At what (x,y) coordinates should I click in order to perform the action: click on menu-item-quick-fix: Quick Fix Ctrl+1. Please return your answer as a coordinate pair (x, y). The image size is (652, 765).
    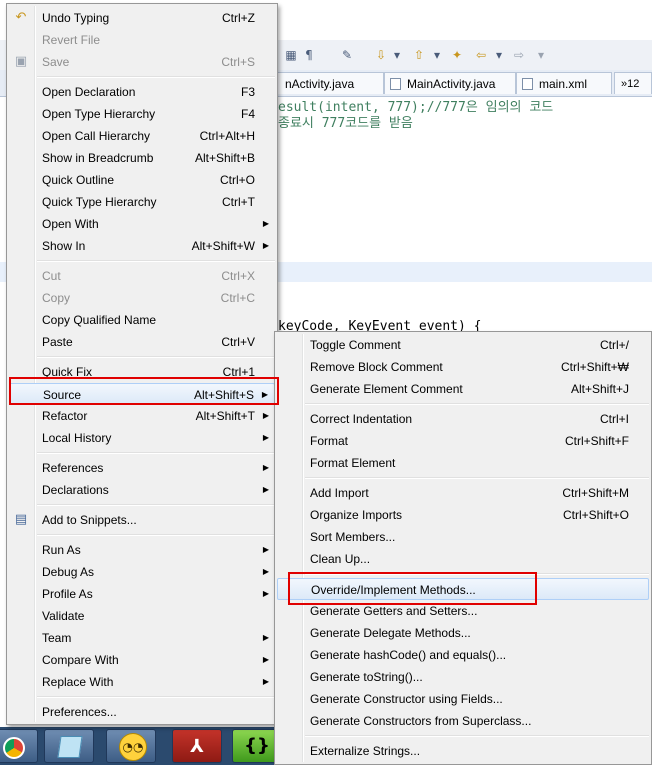
    Looking at the image, I should click on (142, 372).